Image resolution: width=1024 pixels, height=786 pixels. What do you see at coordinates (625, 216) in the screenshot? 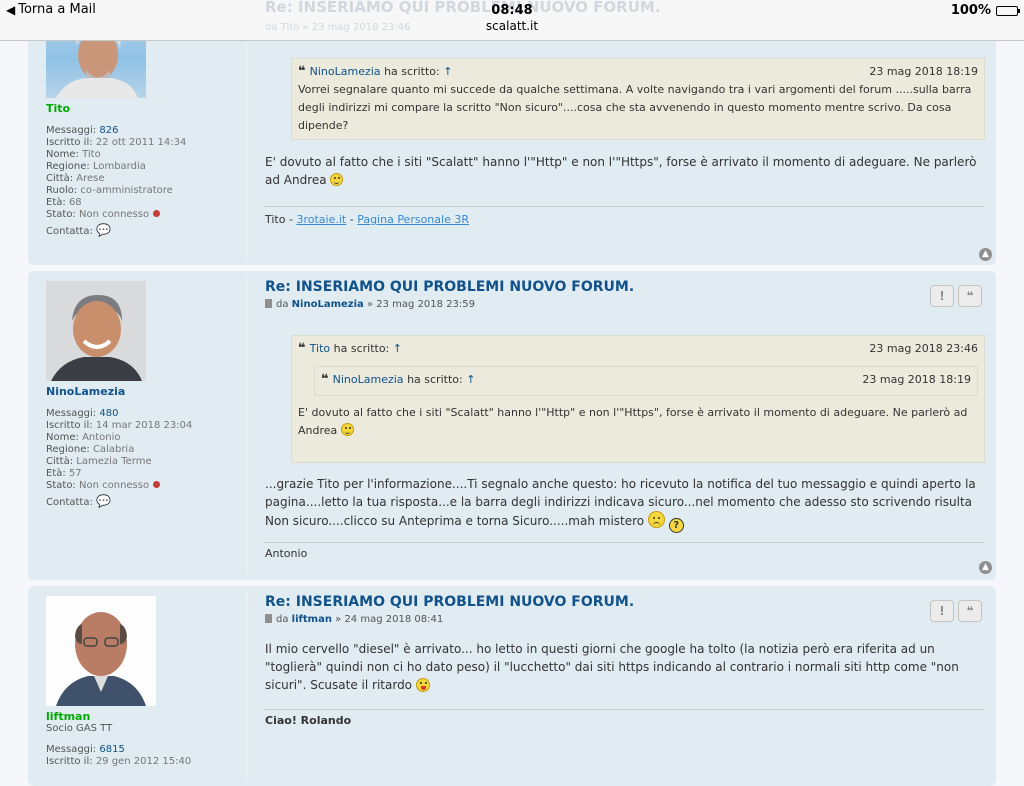
I see `signature: Tito - 3rotaie.it - Pagina Personale 3R` at bounding box center [625, 216].